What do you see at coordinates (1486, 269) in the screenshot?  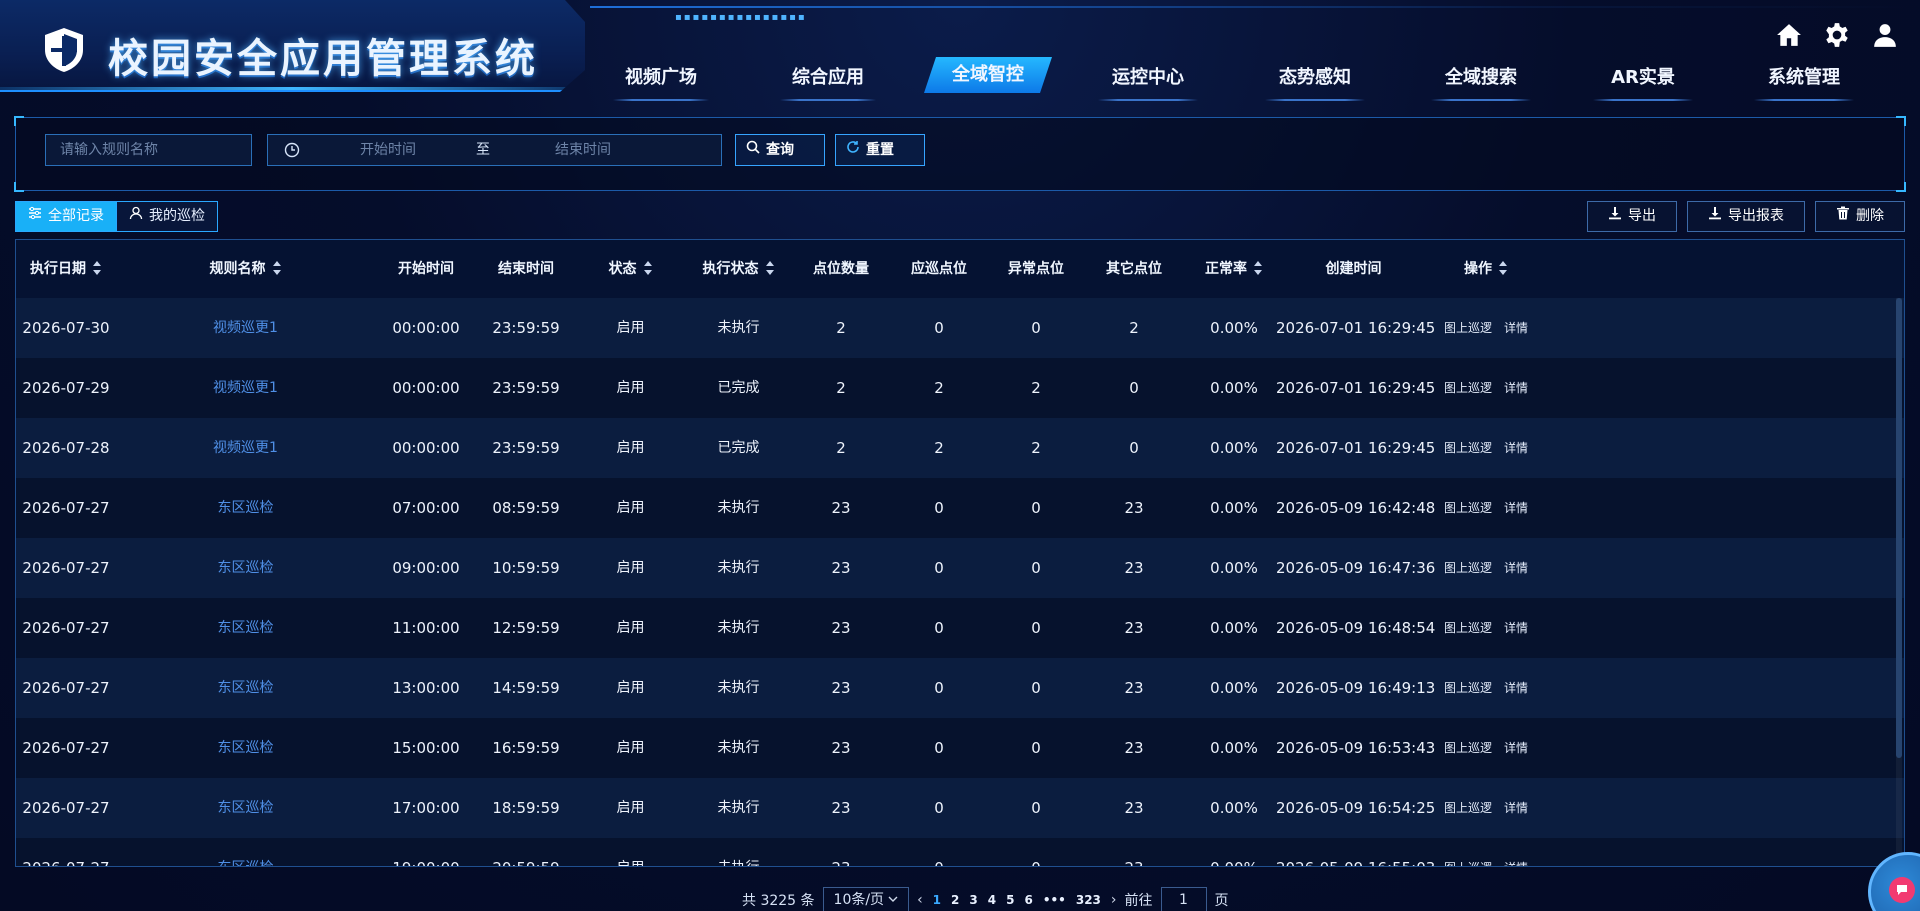 I see `column-header-actions: 操作` at bounding box center [1486, 269].